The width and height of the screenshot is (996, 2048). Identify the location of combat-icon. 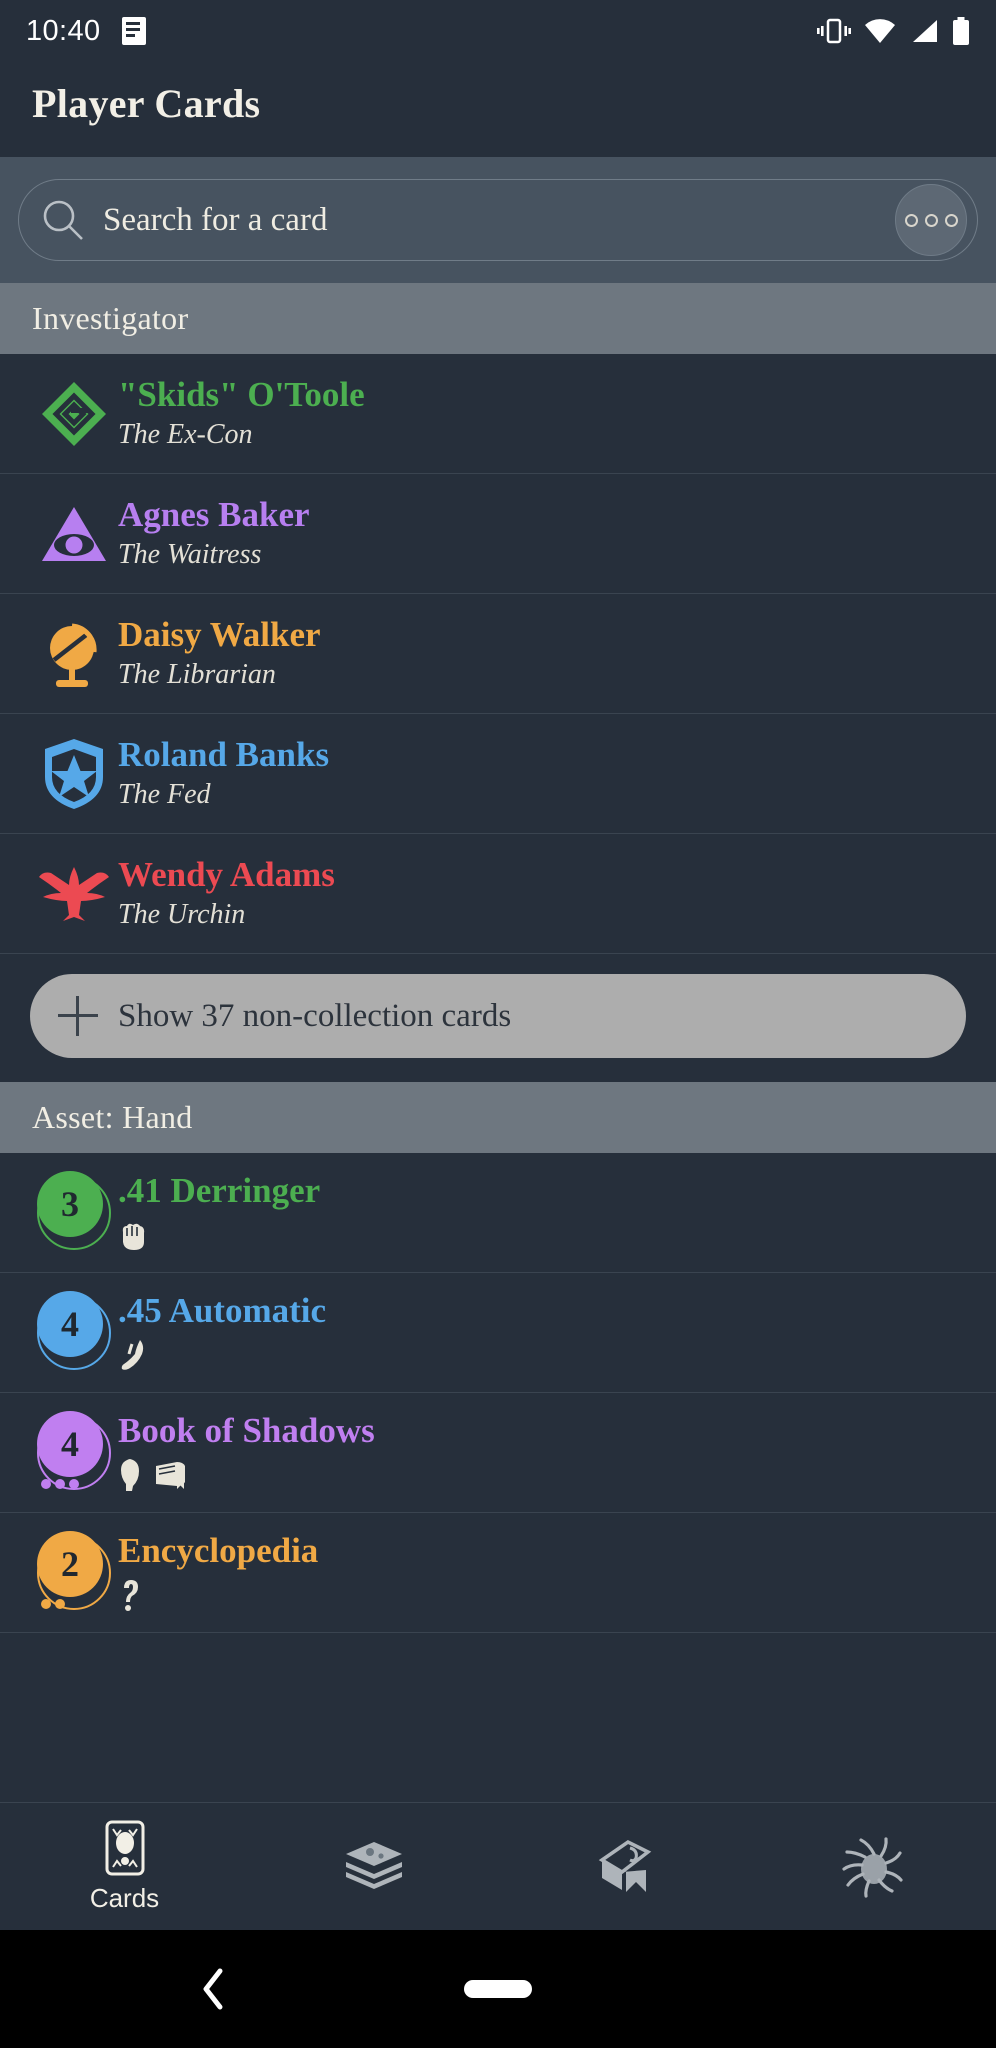
(133, 1236).